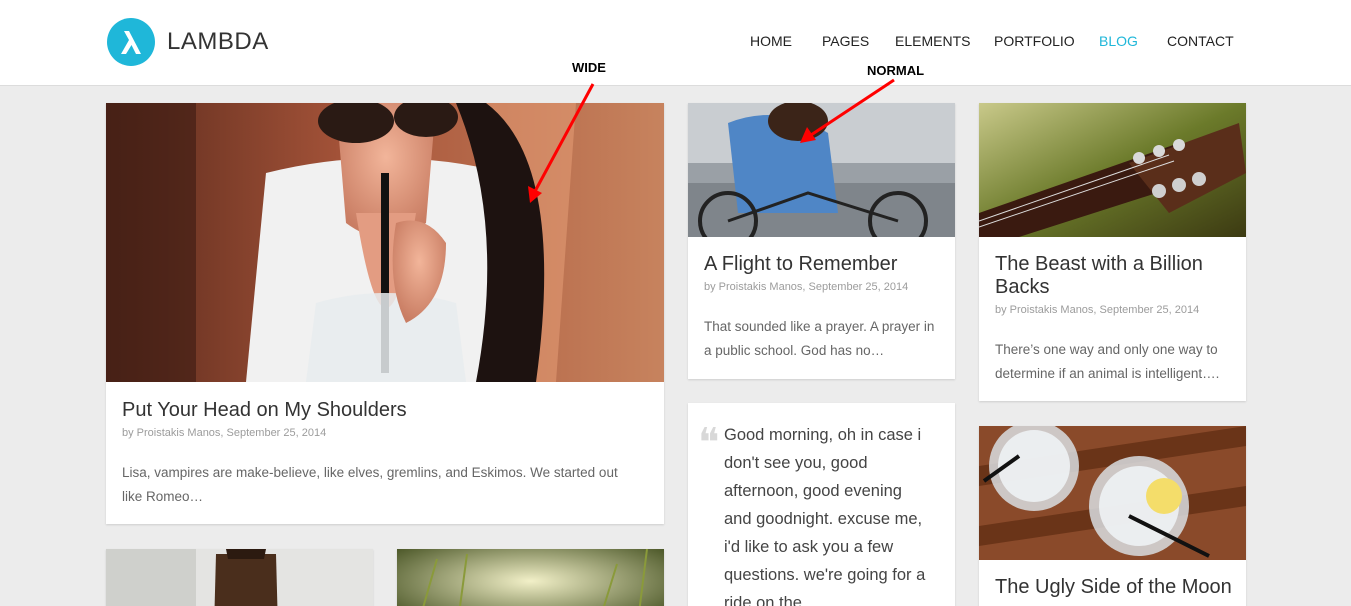 The height and width of the screenshot is (606, 1351). I want to click on post-title: Put Your Head on My Shoulders, so click(386, 410).